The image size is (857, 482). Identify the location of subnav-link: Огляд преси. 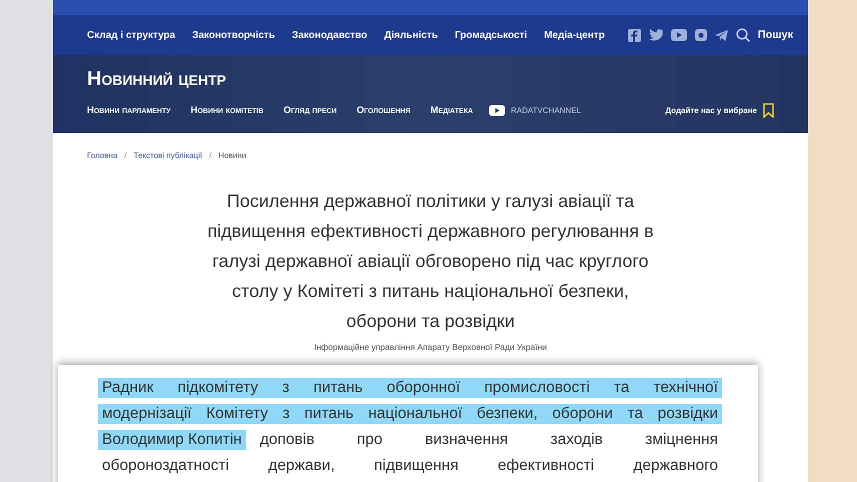
(310, 110).